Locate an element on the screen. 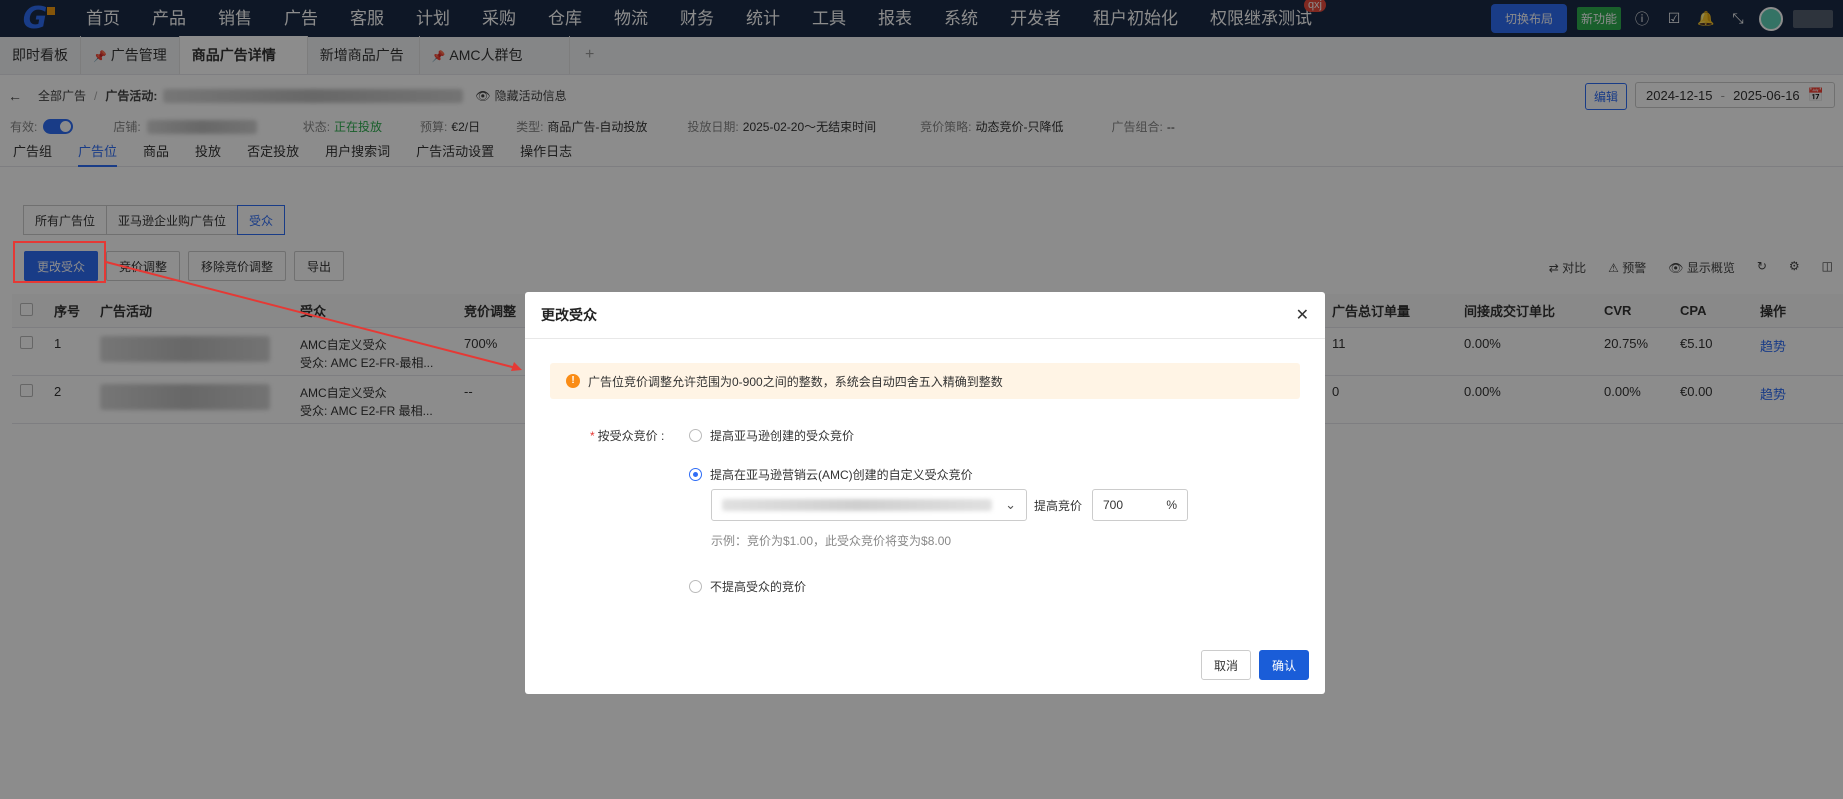 This screenshot has width=1843, height=799. bid-by-audience-label: * 按受众竞价 : is located at coordinates (627, 436).